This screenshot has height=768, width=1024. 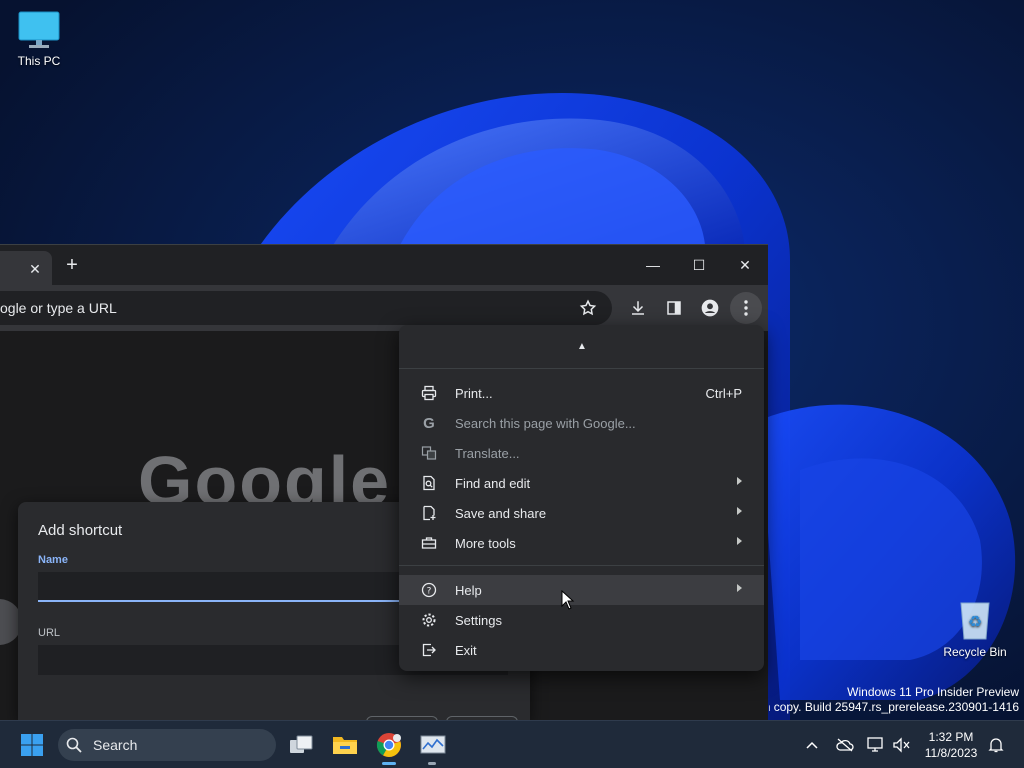 What do you see at coordinates (429, 453) in the screenshot?
I see `translate-icon` at bounding box center [429, 453].